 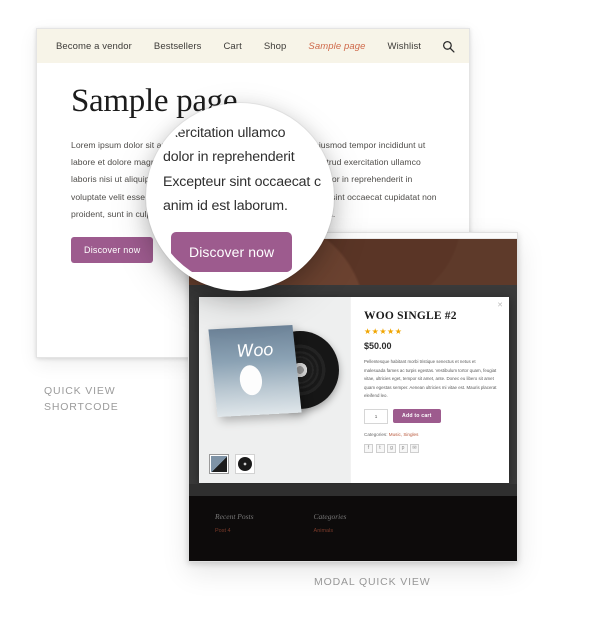 What do you see at coordinates (372, 582) in the screenshot?
I see `caption-modal-quick-view: MODAL QUICK VIEW` at bounding box center [372, 582].